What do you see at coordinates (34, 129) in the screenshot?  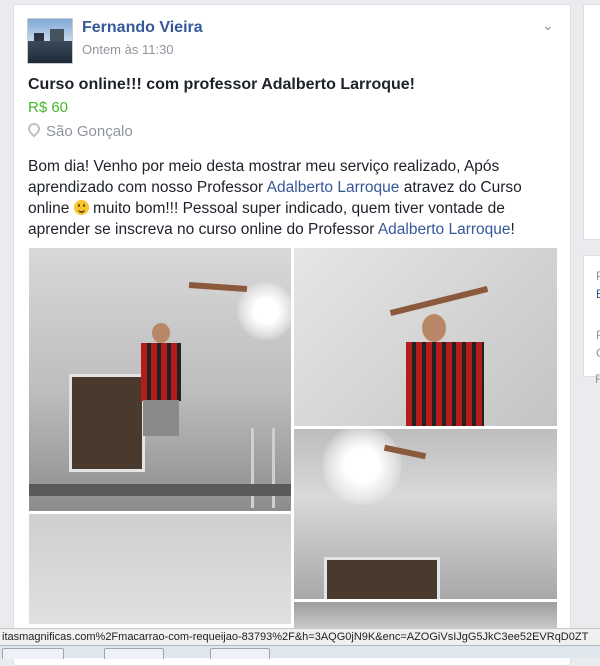 I see `location-pin-icon` at bounding box center [34, 129].